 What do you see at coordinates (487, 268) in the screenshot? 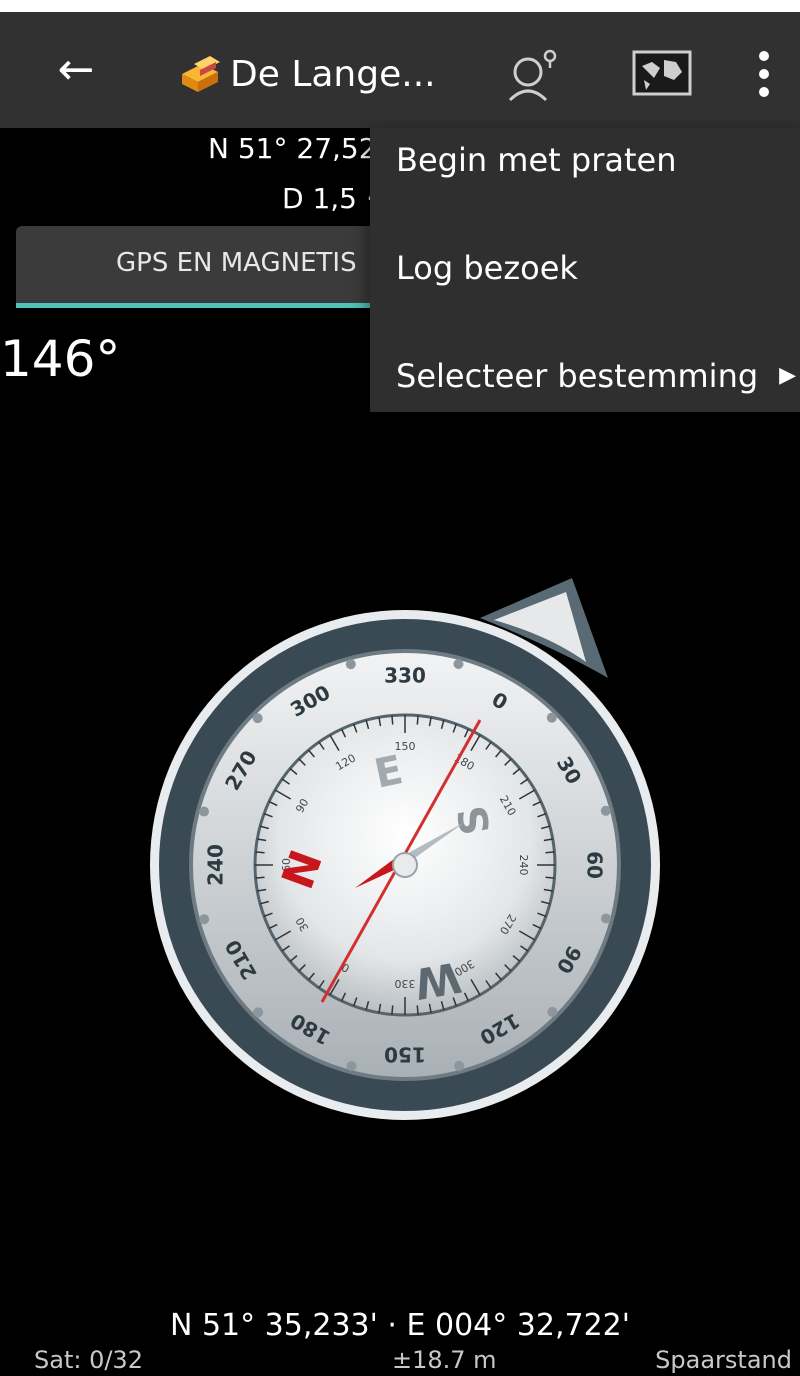
I see `menu-item-label: Log bezoek` at bounding box center [487, 268].